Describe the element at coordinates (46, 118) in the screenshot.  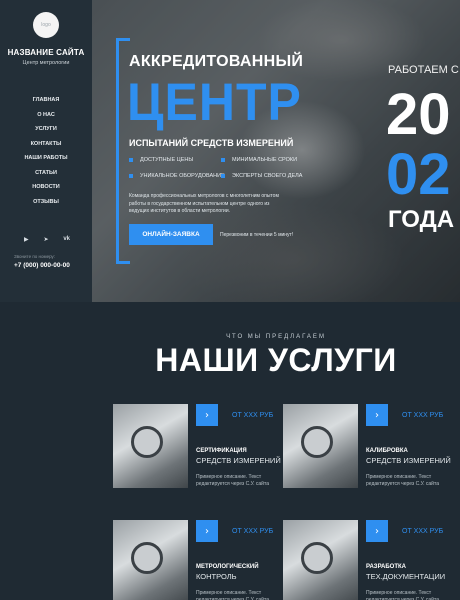
I see `menu-item-about: О НАС` at that location.